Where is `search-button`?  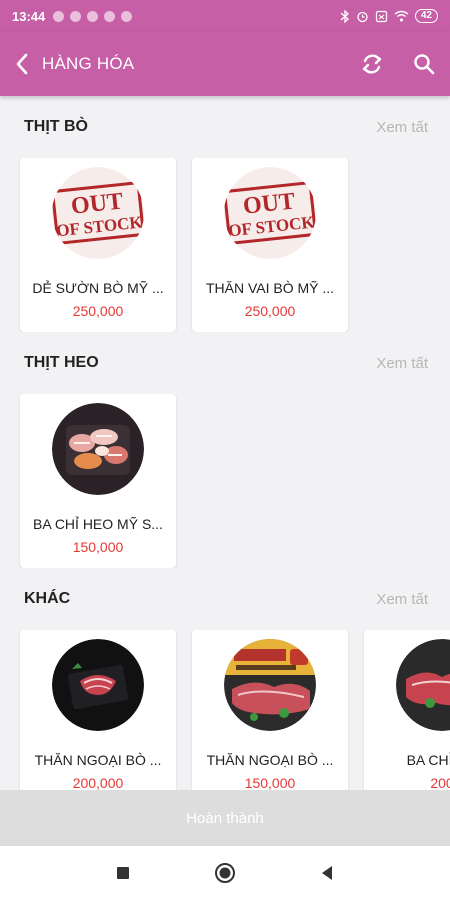
search-button is located at coordinates (424, 64).